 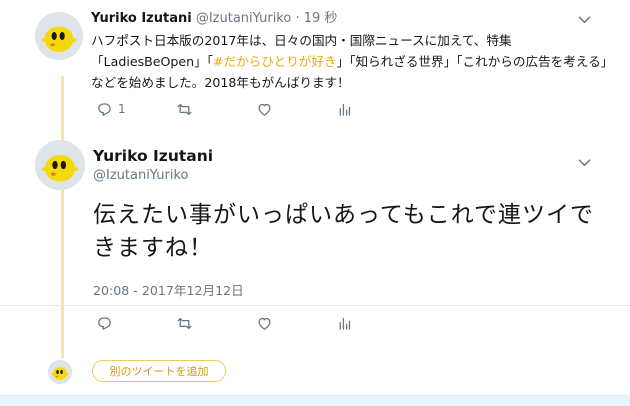 What do you see at coordinates (62, 217) in the screenshot?
I see `thread-connector-line` at bounding box center [62, 217].